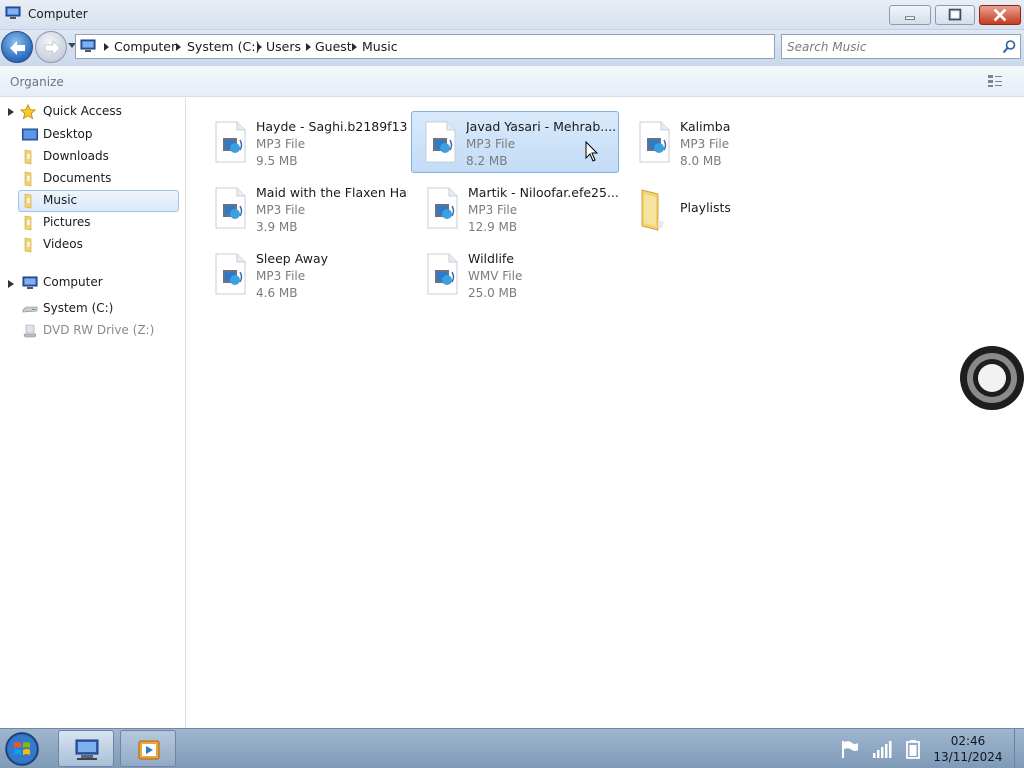 This screenshot has height=768, width=1024. I want to click on folder-name: Playlists, so click(705, 207).